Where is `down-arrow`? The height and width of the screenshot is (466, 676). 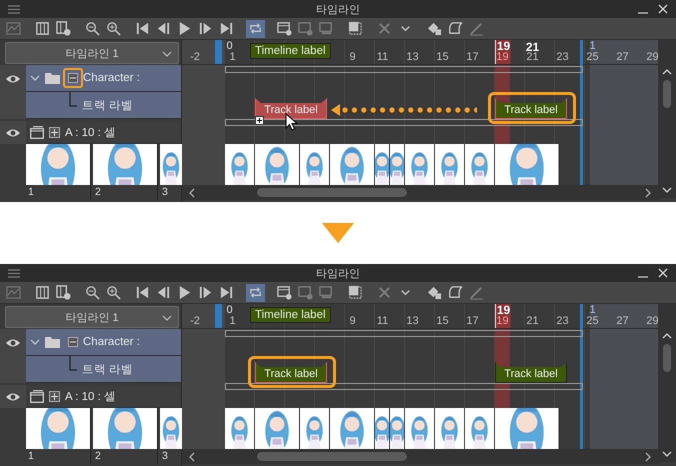
down-arrow is located at coordinates (338, 233).